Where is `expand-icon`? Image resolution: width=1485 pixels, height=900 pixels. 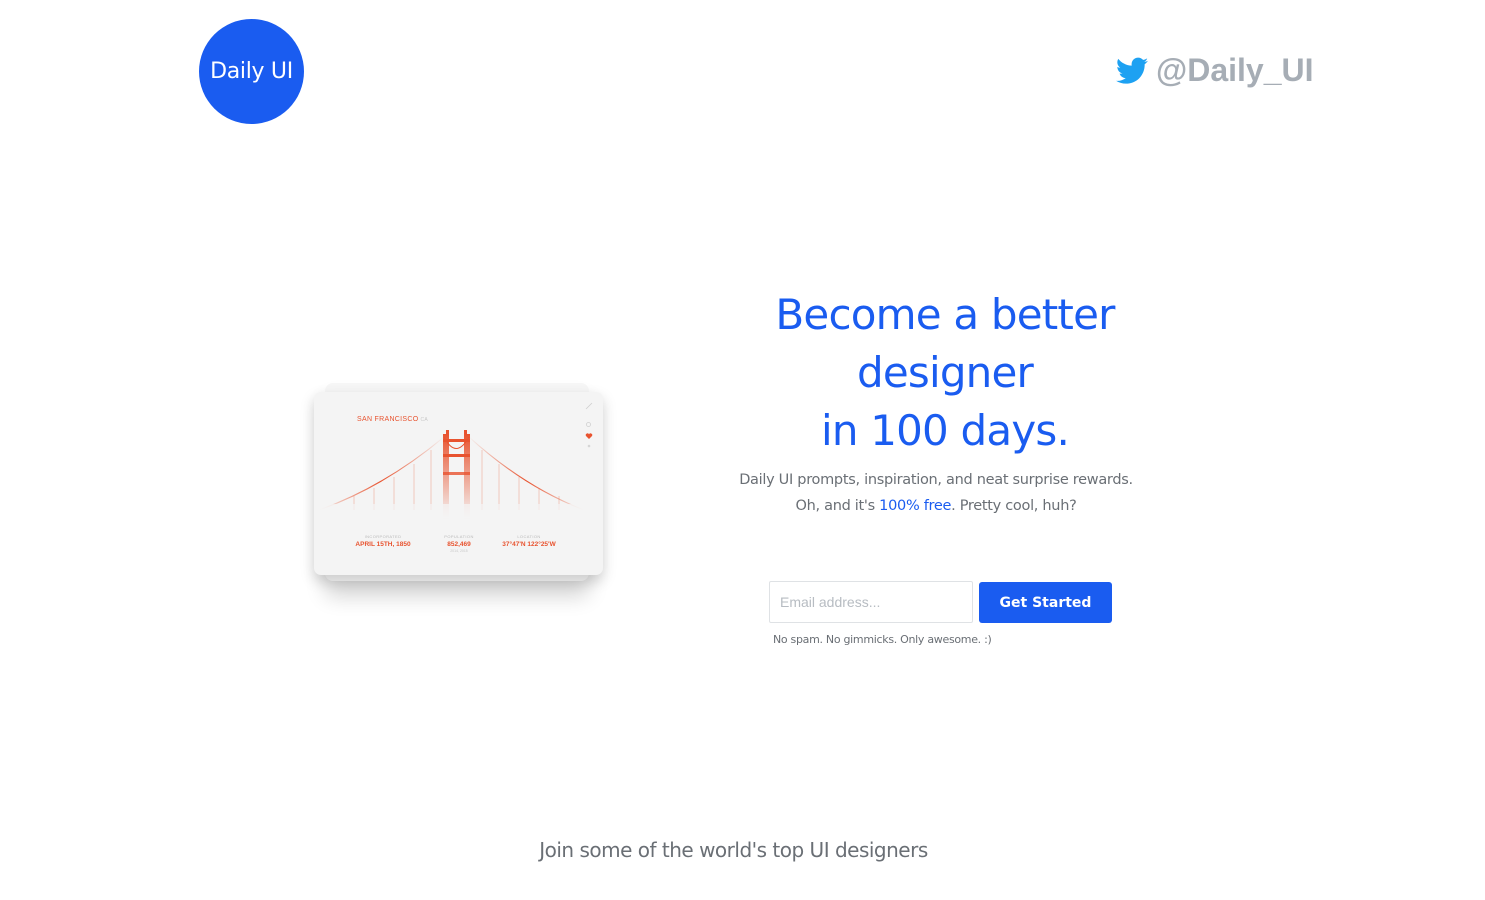 expand-icon is located at coordinates (589, 406).